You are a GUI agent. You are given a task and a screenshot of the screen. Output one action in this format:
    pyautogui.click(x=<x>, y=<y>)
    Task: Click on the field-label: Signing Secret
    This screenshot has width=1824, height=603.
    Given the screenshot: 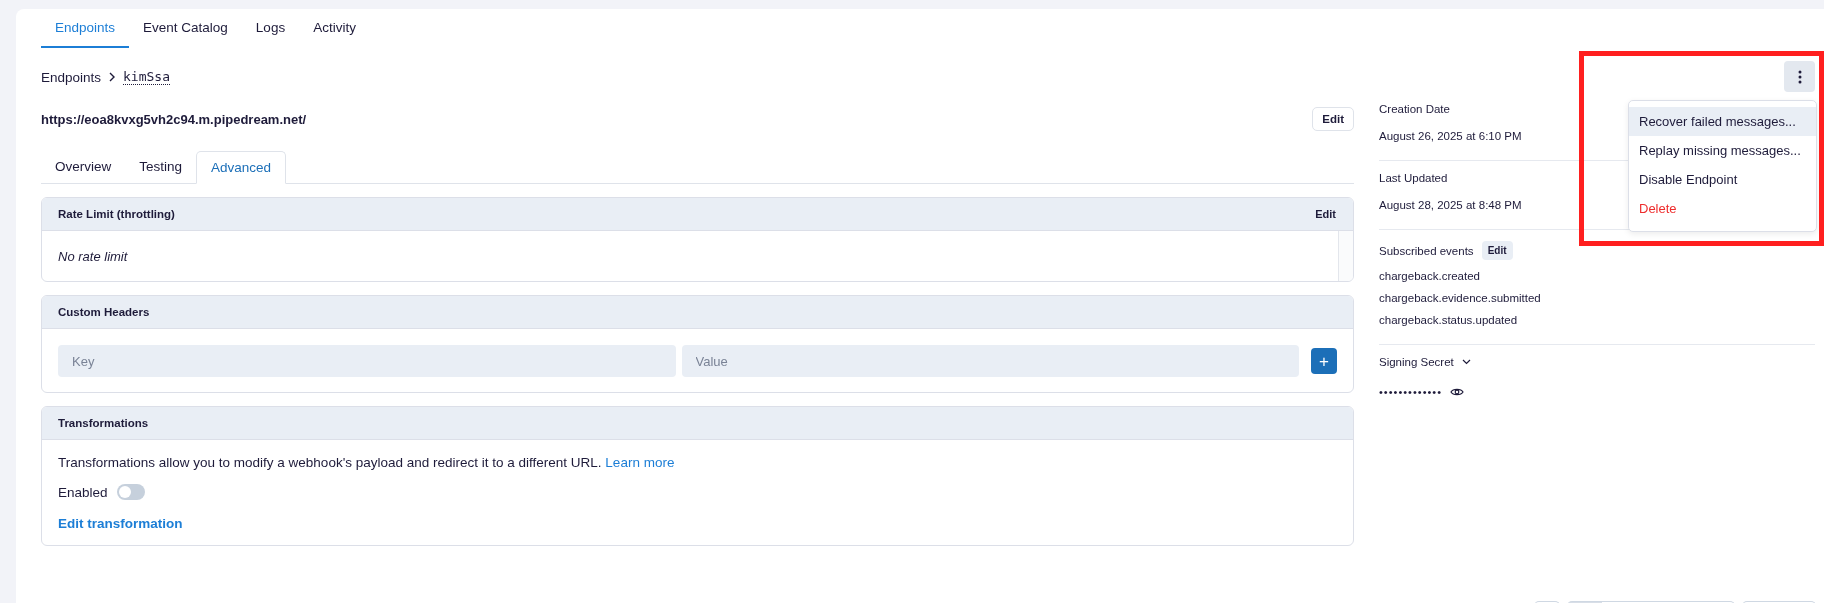 What is the action you would take?
    pyautogui.click(x=1416, y=362)
    